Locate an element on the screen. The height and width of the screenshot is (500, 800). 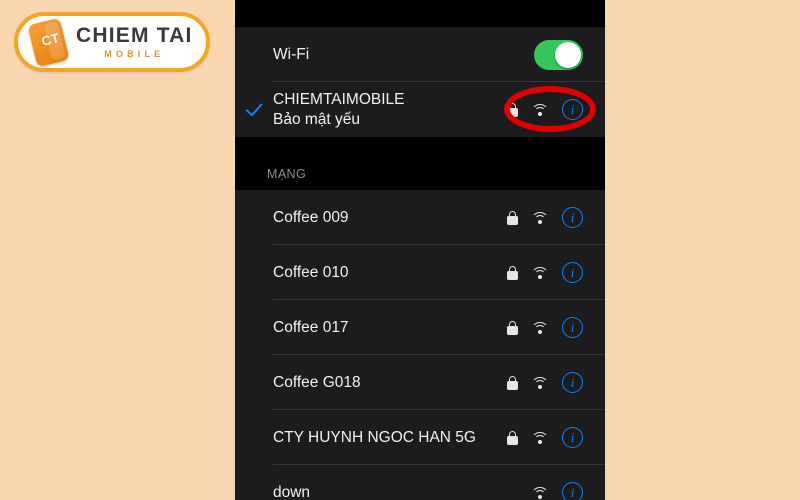
watermark-logo: CT CHIEM TAI MOBILE is located at coordinates (112, 42).